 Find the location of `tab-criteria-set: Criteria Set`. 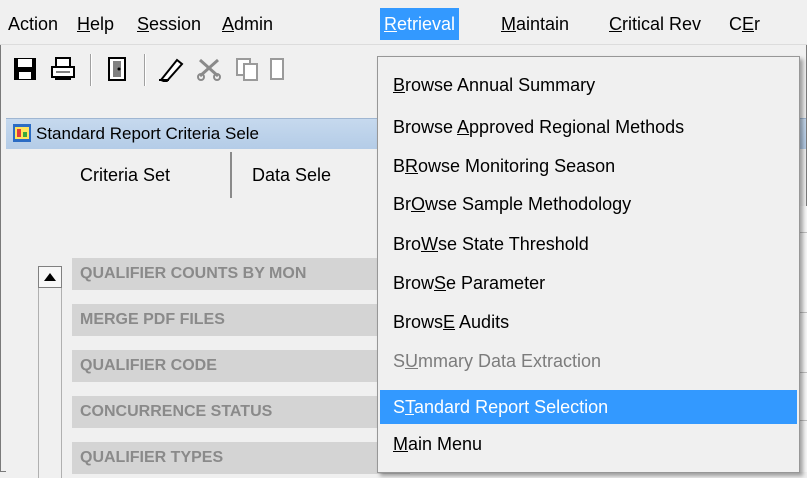

tab-criteria-set: Criteria Set is located at coordinates (126, 175).